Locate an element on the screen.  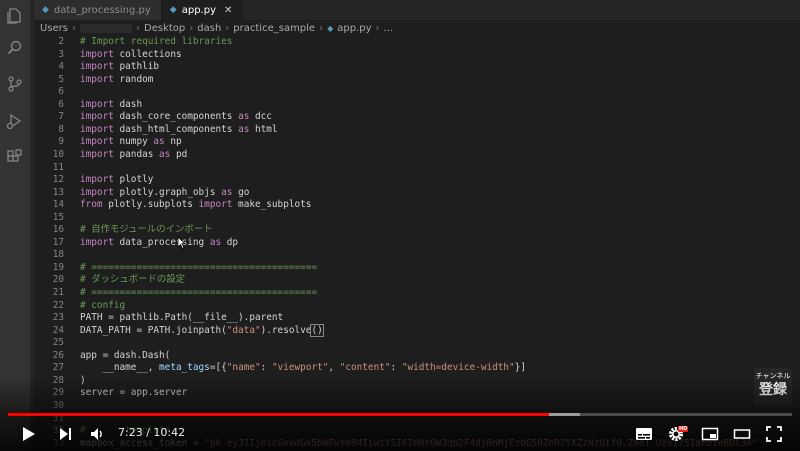
breadcrumb-item: Users is located at coordinates (54, 28).